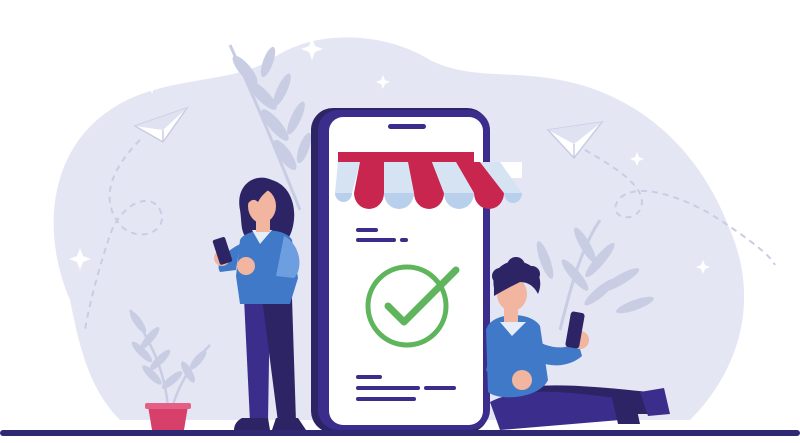 This screenshot has width=800, height=443. I want to click on flower-pot-icon, so click(168, 416).